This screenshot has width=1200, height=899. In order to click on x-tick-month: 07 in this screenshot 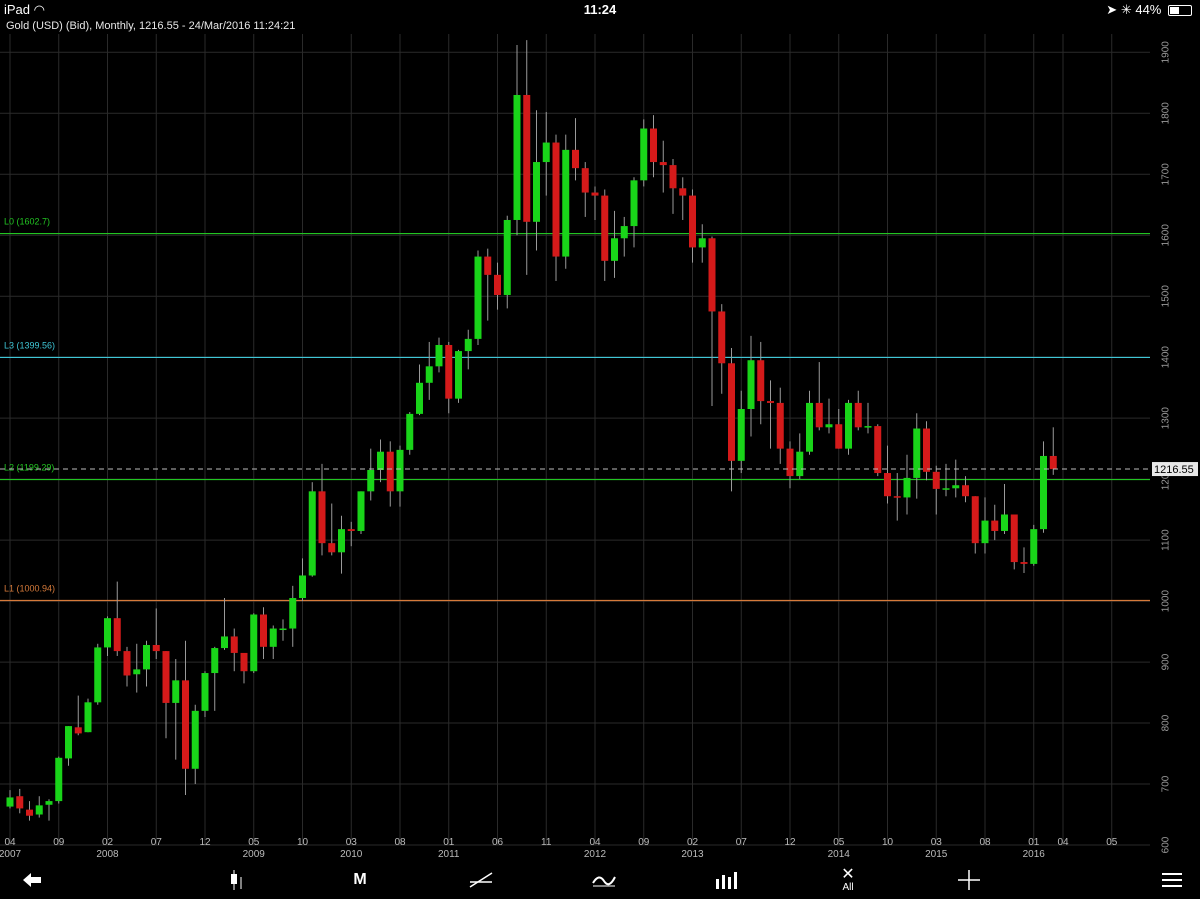, I will do `click(157, 842)`.